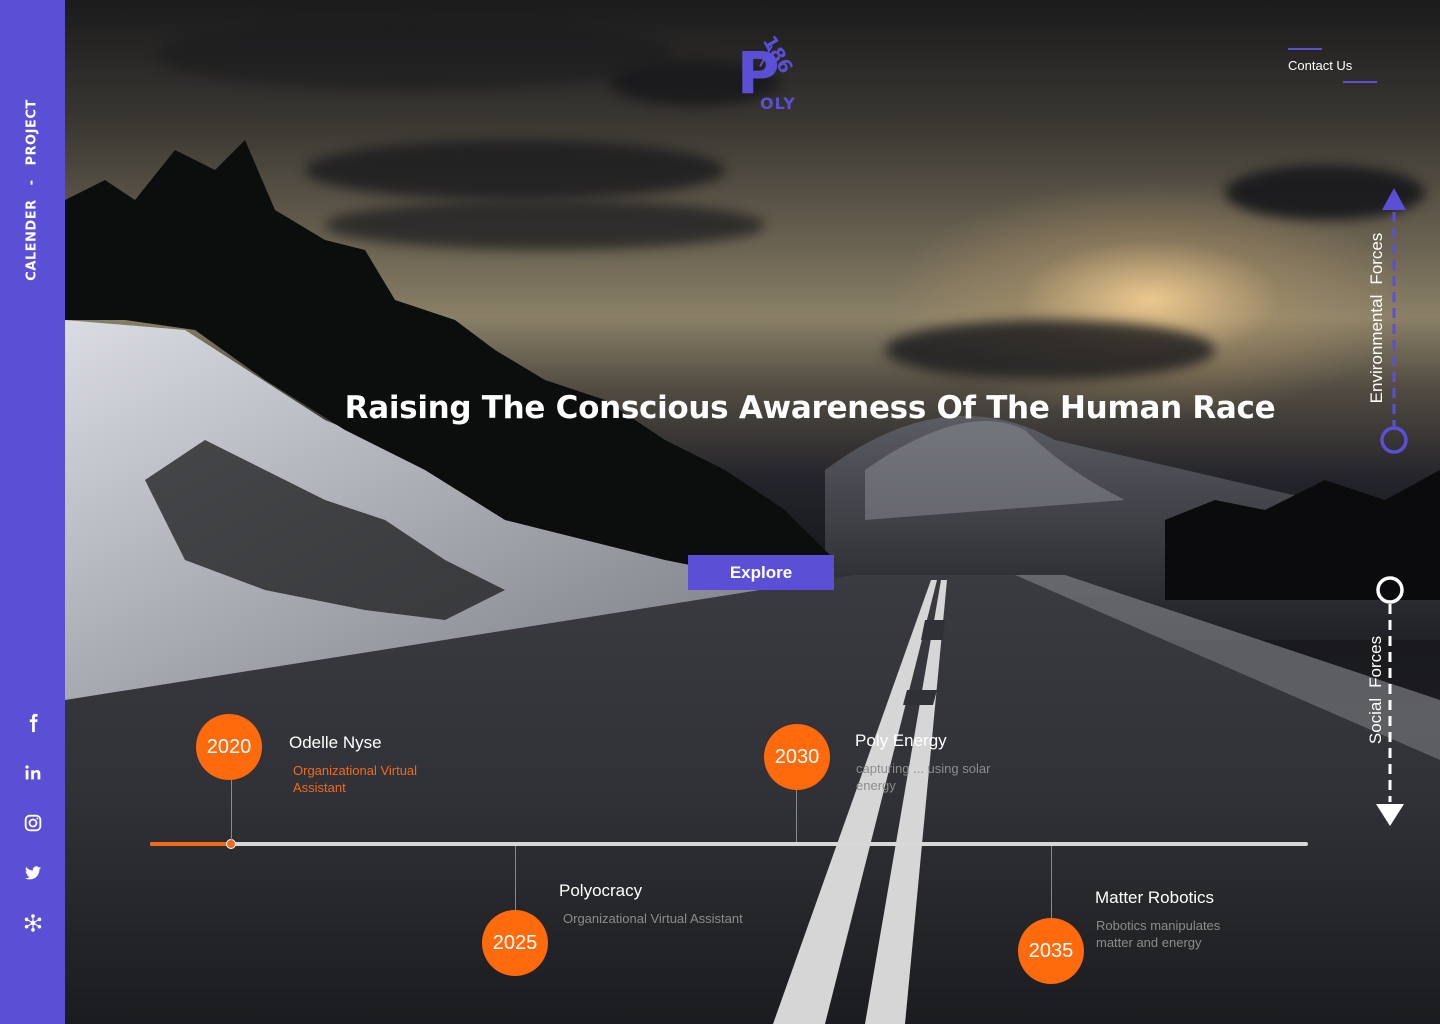 This screenshot has width=1440, height=1024. What do you see at coordinates (601, 890) in the screenshot?
I see `event-title: Polyocracy` at bounding box center [601, 890].